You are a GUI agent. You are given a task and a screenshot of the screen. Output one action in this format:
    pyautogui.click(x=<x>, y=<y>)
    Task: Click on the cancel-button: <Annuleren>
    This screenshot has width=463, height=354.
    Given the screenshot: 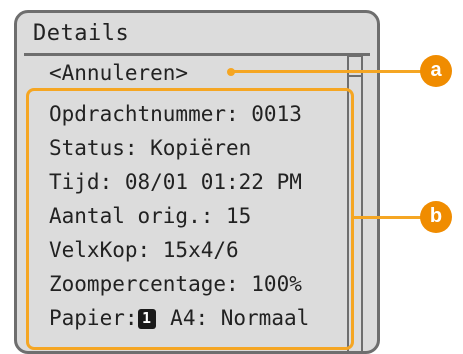 What is the action you would take?
    pyautogui.click(x=118, y=73)
    